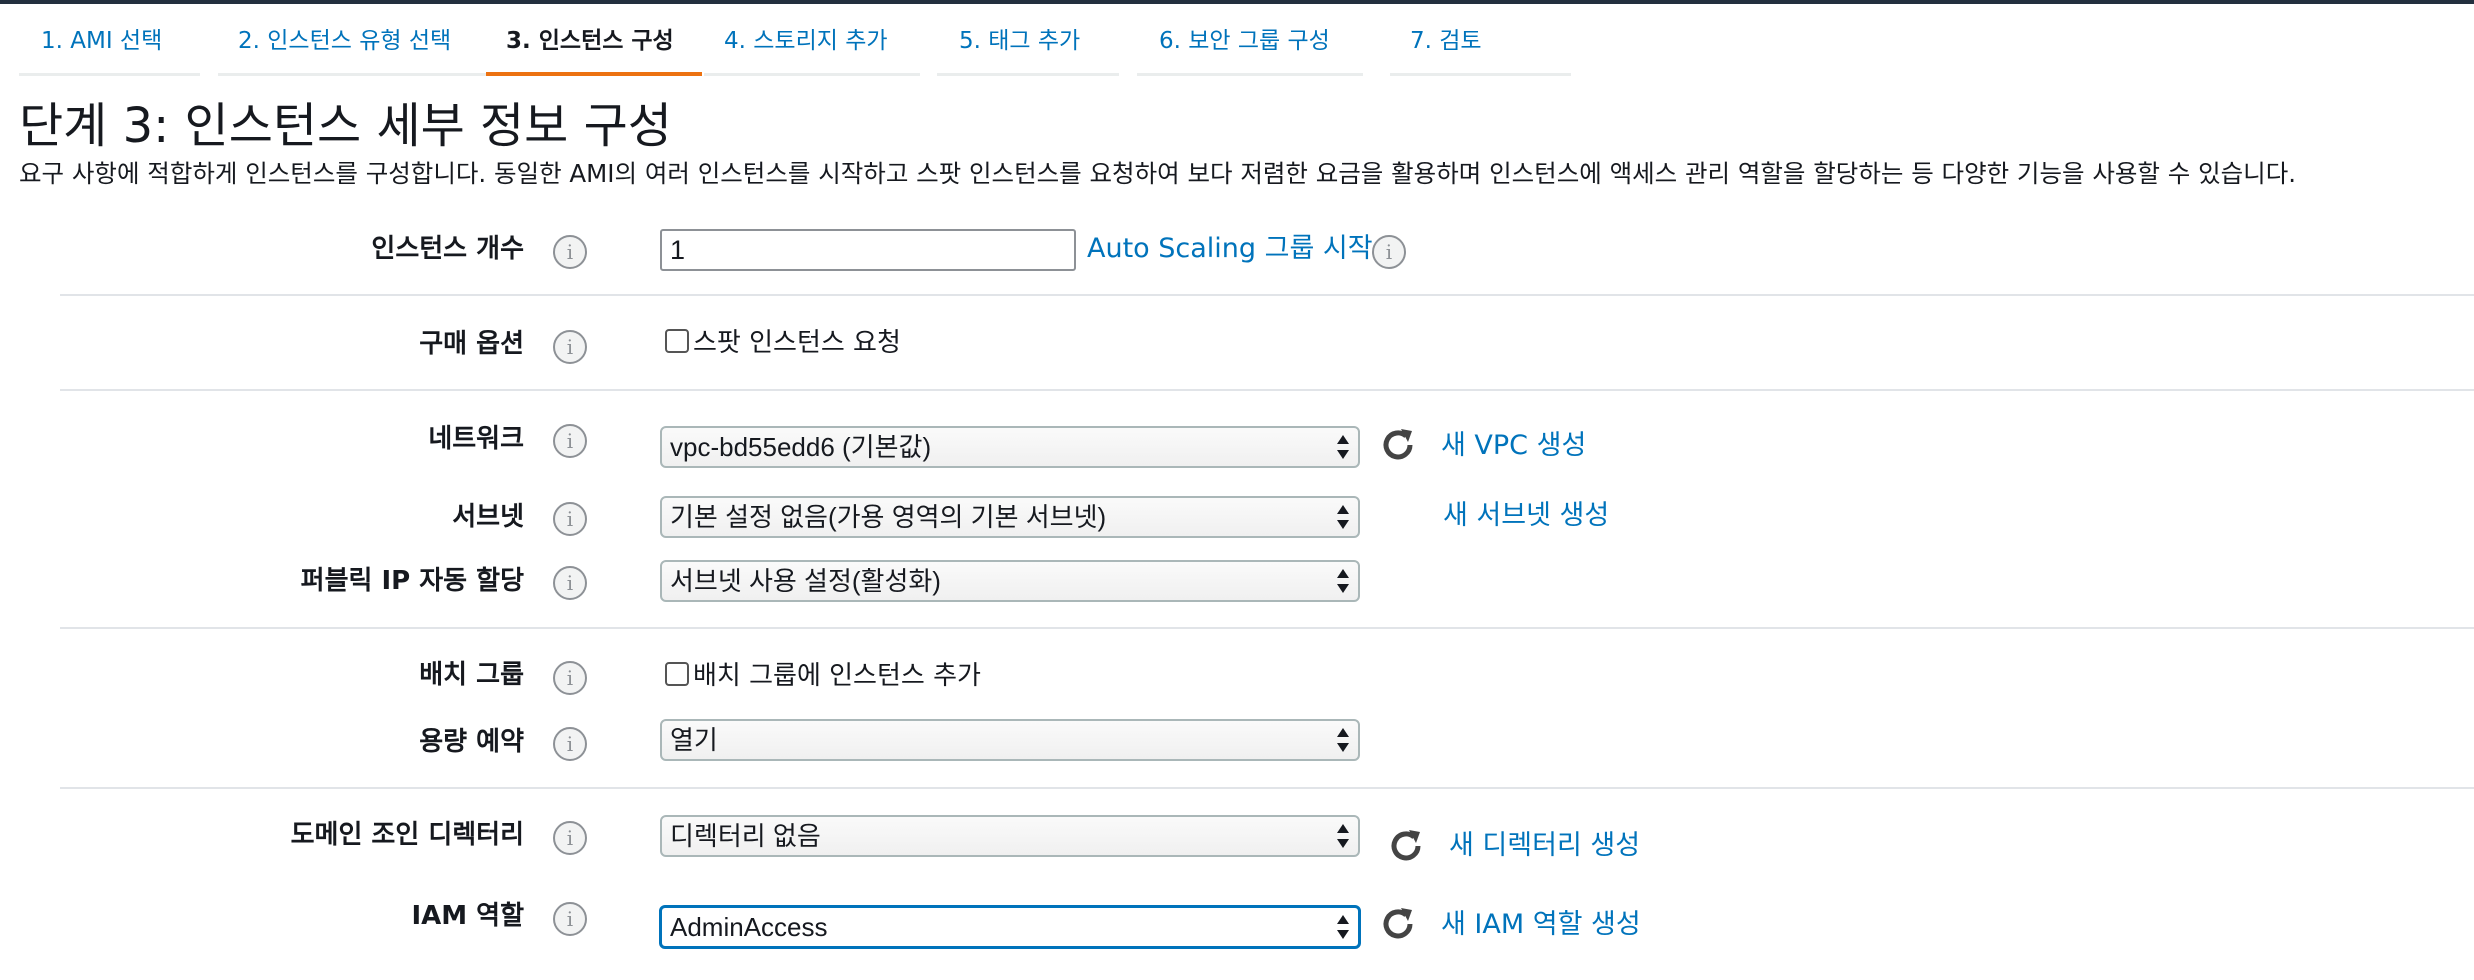  I want to click on top-bar, so click(1237, 2).